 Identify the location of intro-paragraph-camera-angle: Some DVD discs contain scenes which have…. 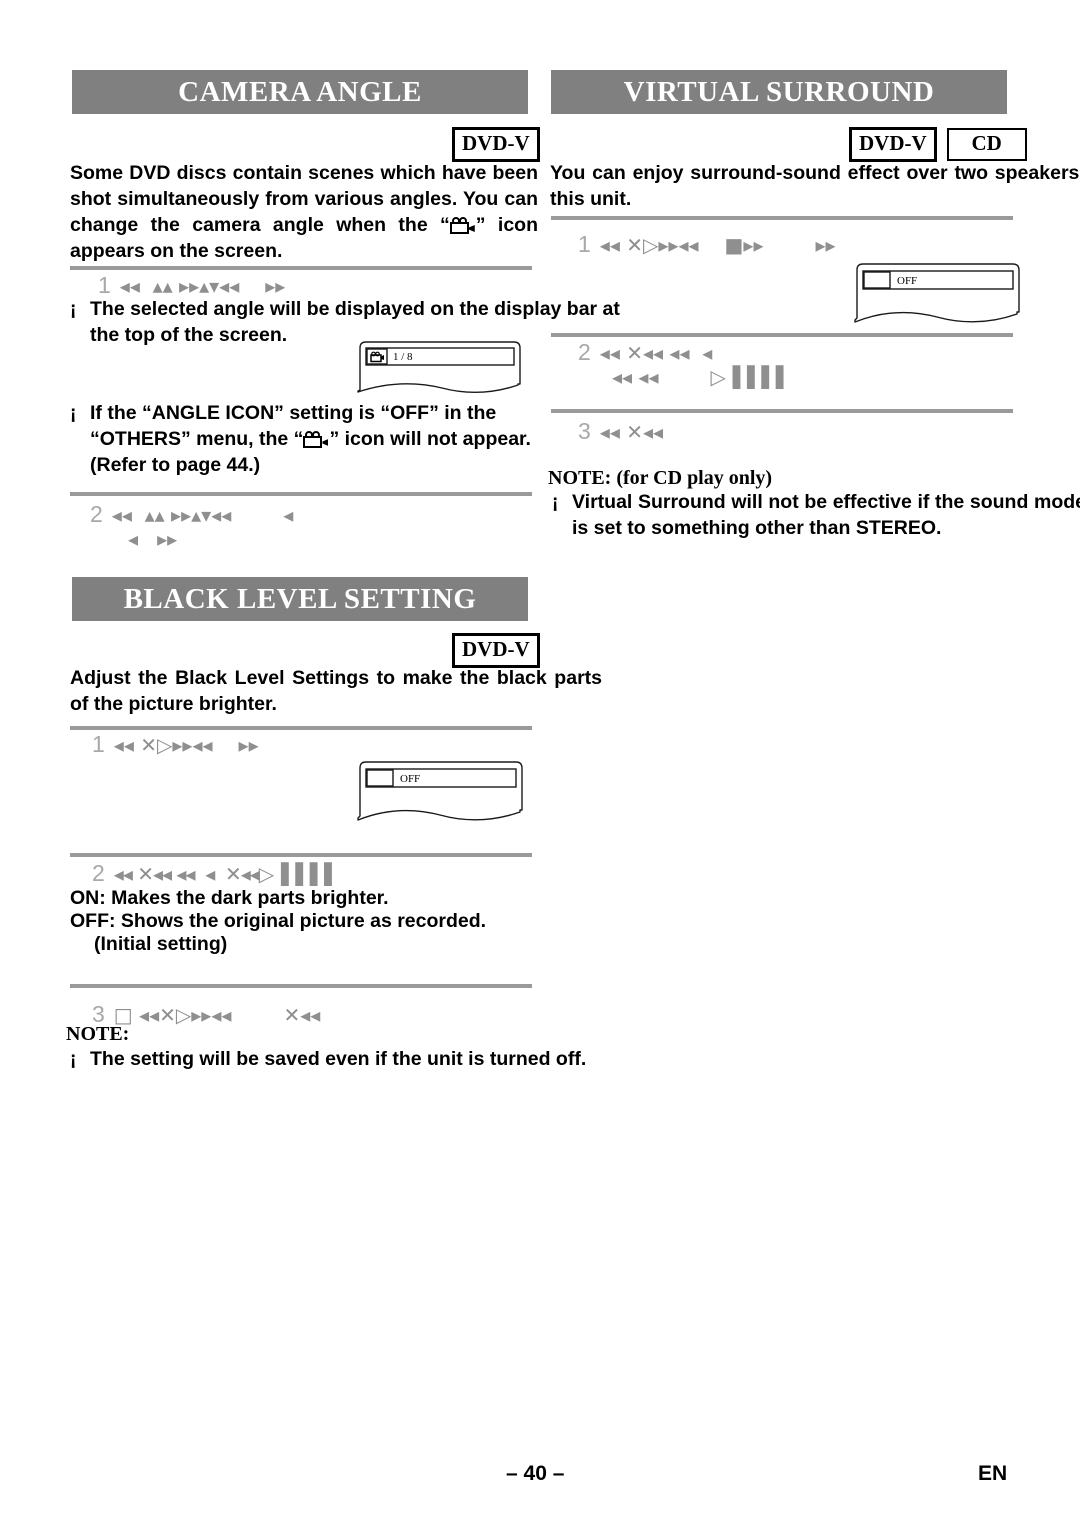
(304, 212).